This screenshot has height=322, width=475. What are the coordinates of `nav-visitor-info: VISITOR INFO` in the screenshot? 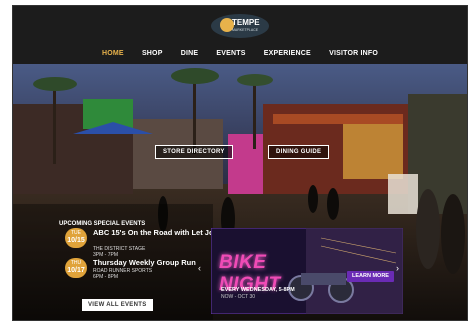 It's located at (353, 53).